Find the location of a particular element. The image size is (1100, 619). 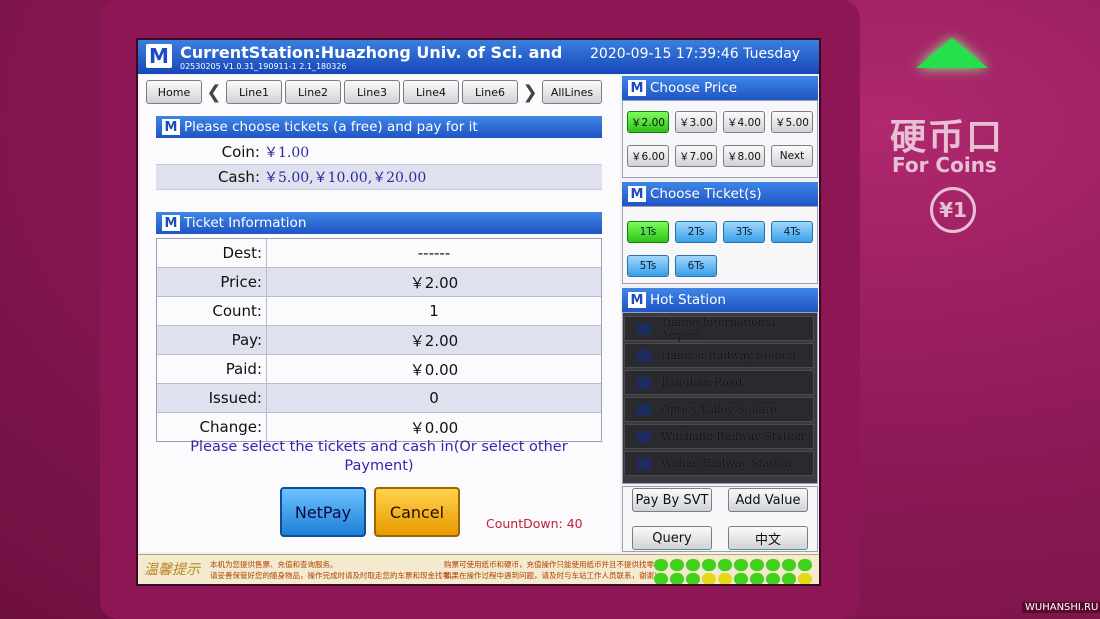

countdown-timer: CountDown: 40 is located at coordinates (534, 523).